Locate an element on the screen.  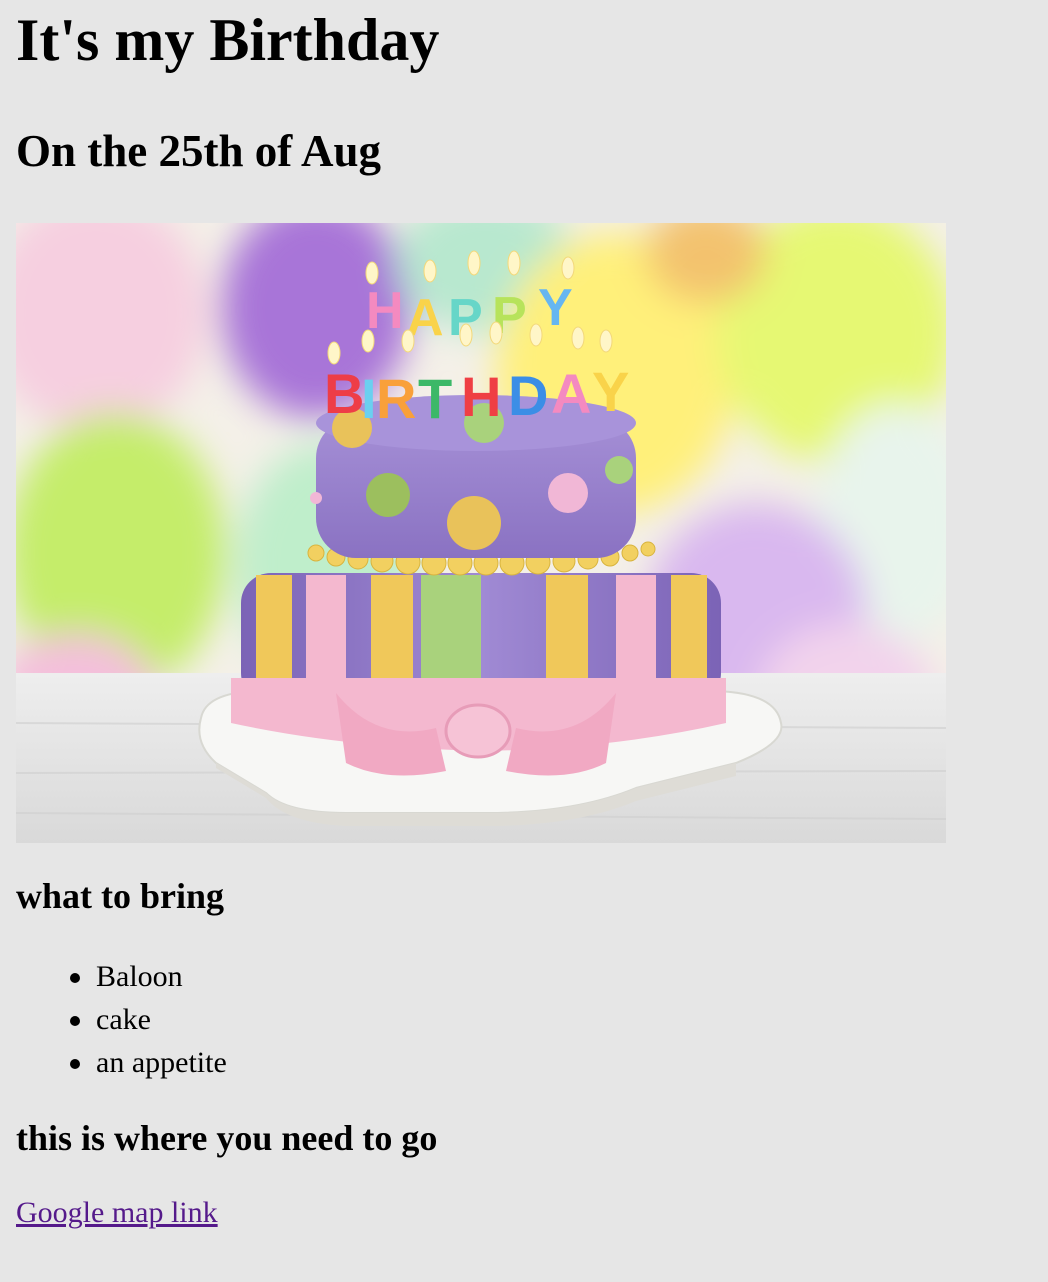
bring-list: Baloon cake an appetite is located at coordinates (113, 1021).